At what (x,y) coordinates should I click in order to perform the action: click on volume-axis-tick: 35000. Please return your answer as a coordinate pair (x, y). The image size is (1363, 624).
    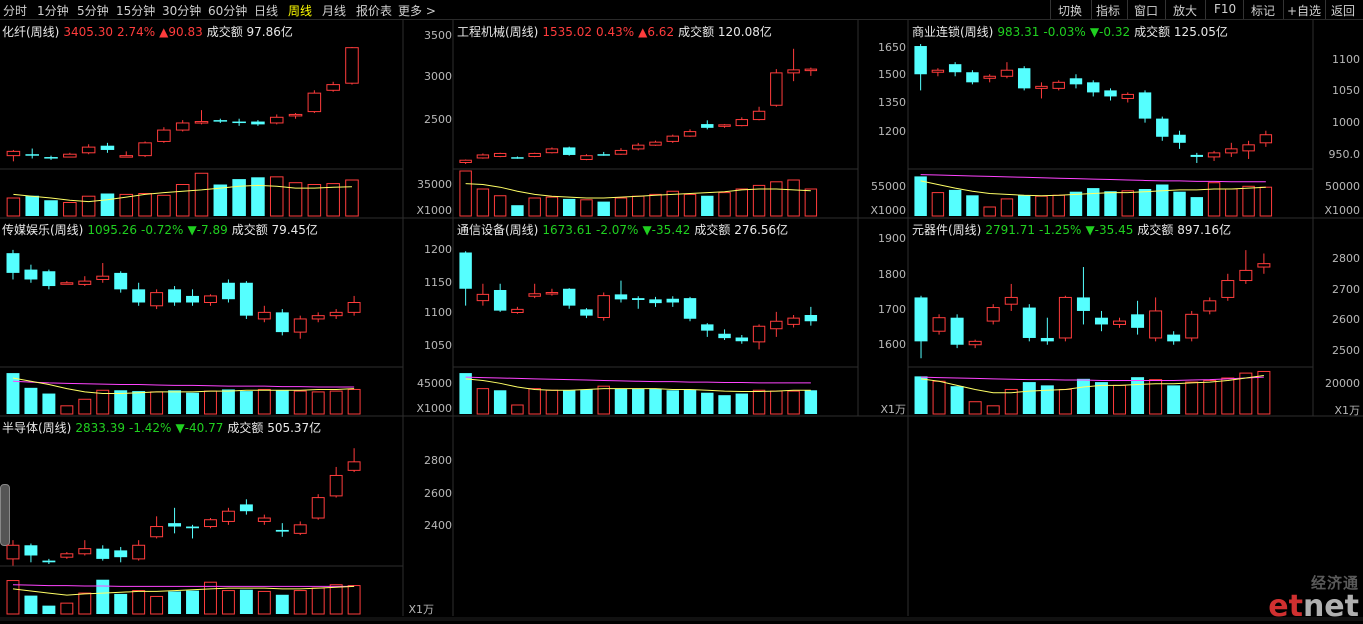
    Looking at the image, I should click on (434, 184).